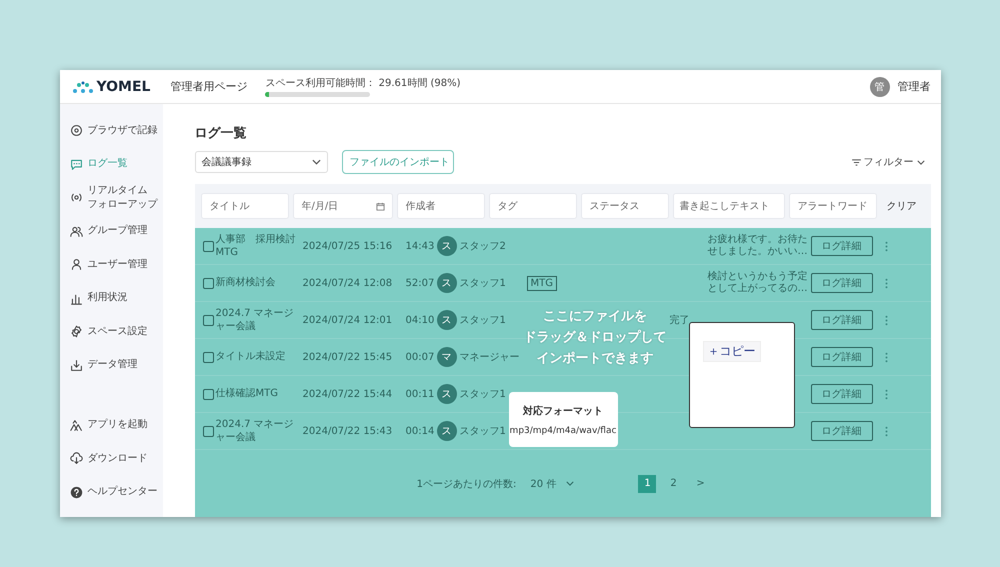  What do you see at coordinates (673, 483) in the screenshot?
I see `page-button: 2` at bounding box center [673, 483].